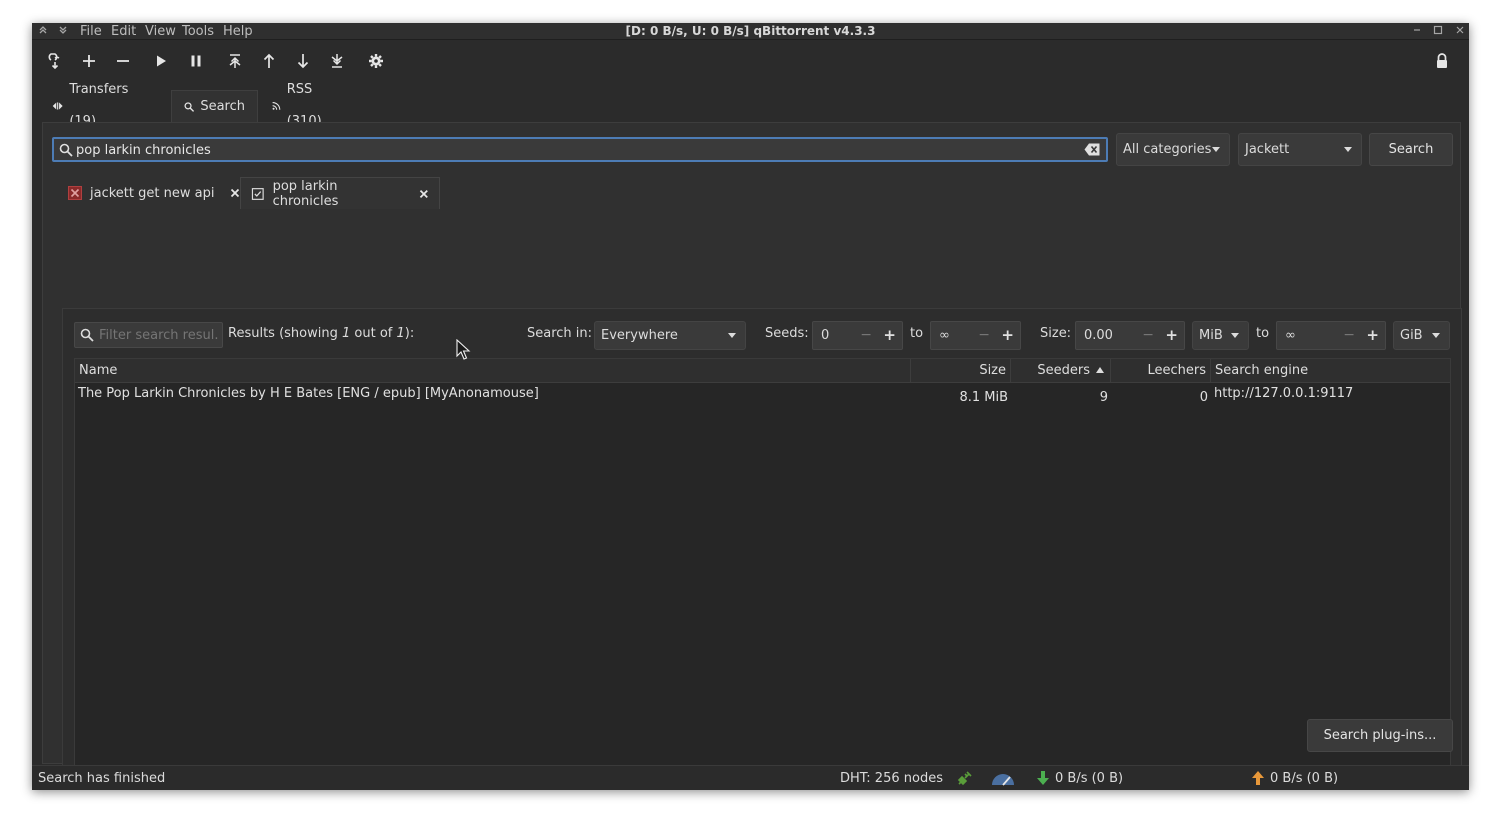 The image size is (1501, 830). Describe the element at coordinates (1220, 335) in the screenshot. I see `size-min-unit-select: MiB` at that location.